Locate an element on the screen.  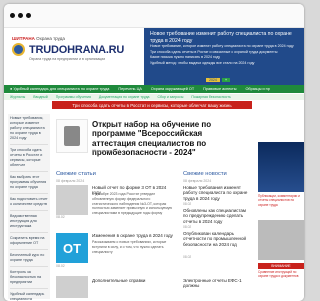
nav-item: Охрана окружающей ОТ is located at coordinates (172, 89).